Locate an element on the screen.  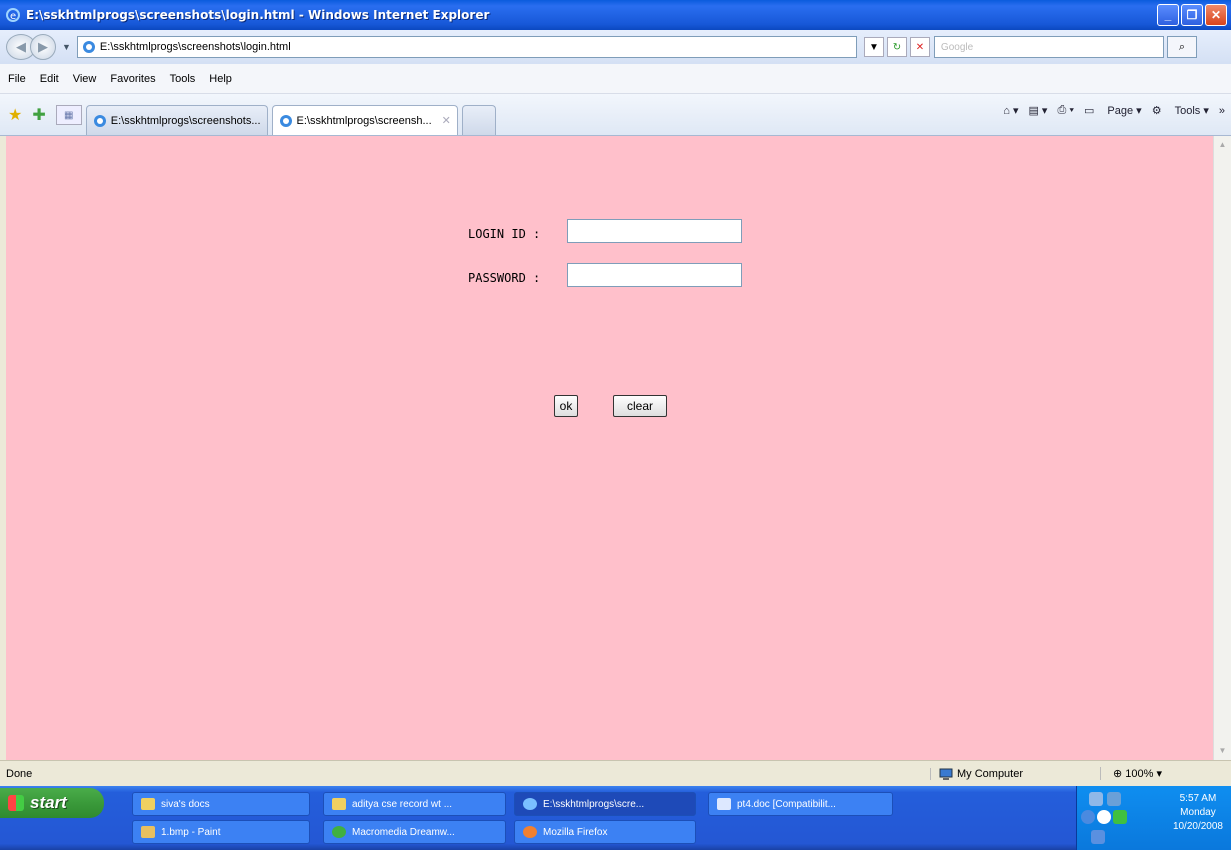
scroll-down-icon: ▼ is located at coordinates (1222, 751).